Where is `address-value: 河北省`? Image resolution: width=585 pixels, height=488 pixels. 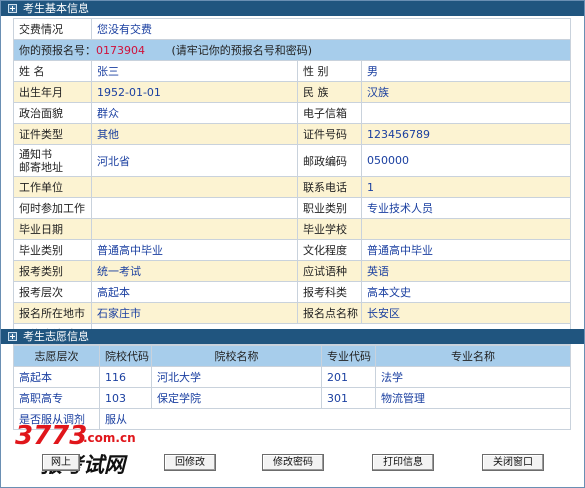
address-value: 河北省 is located at coordinates (194, 160).